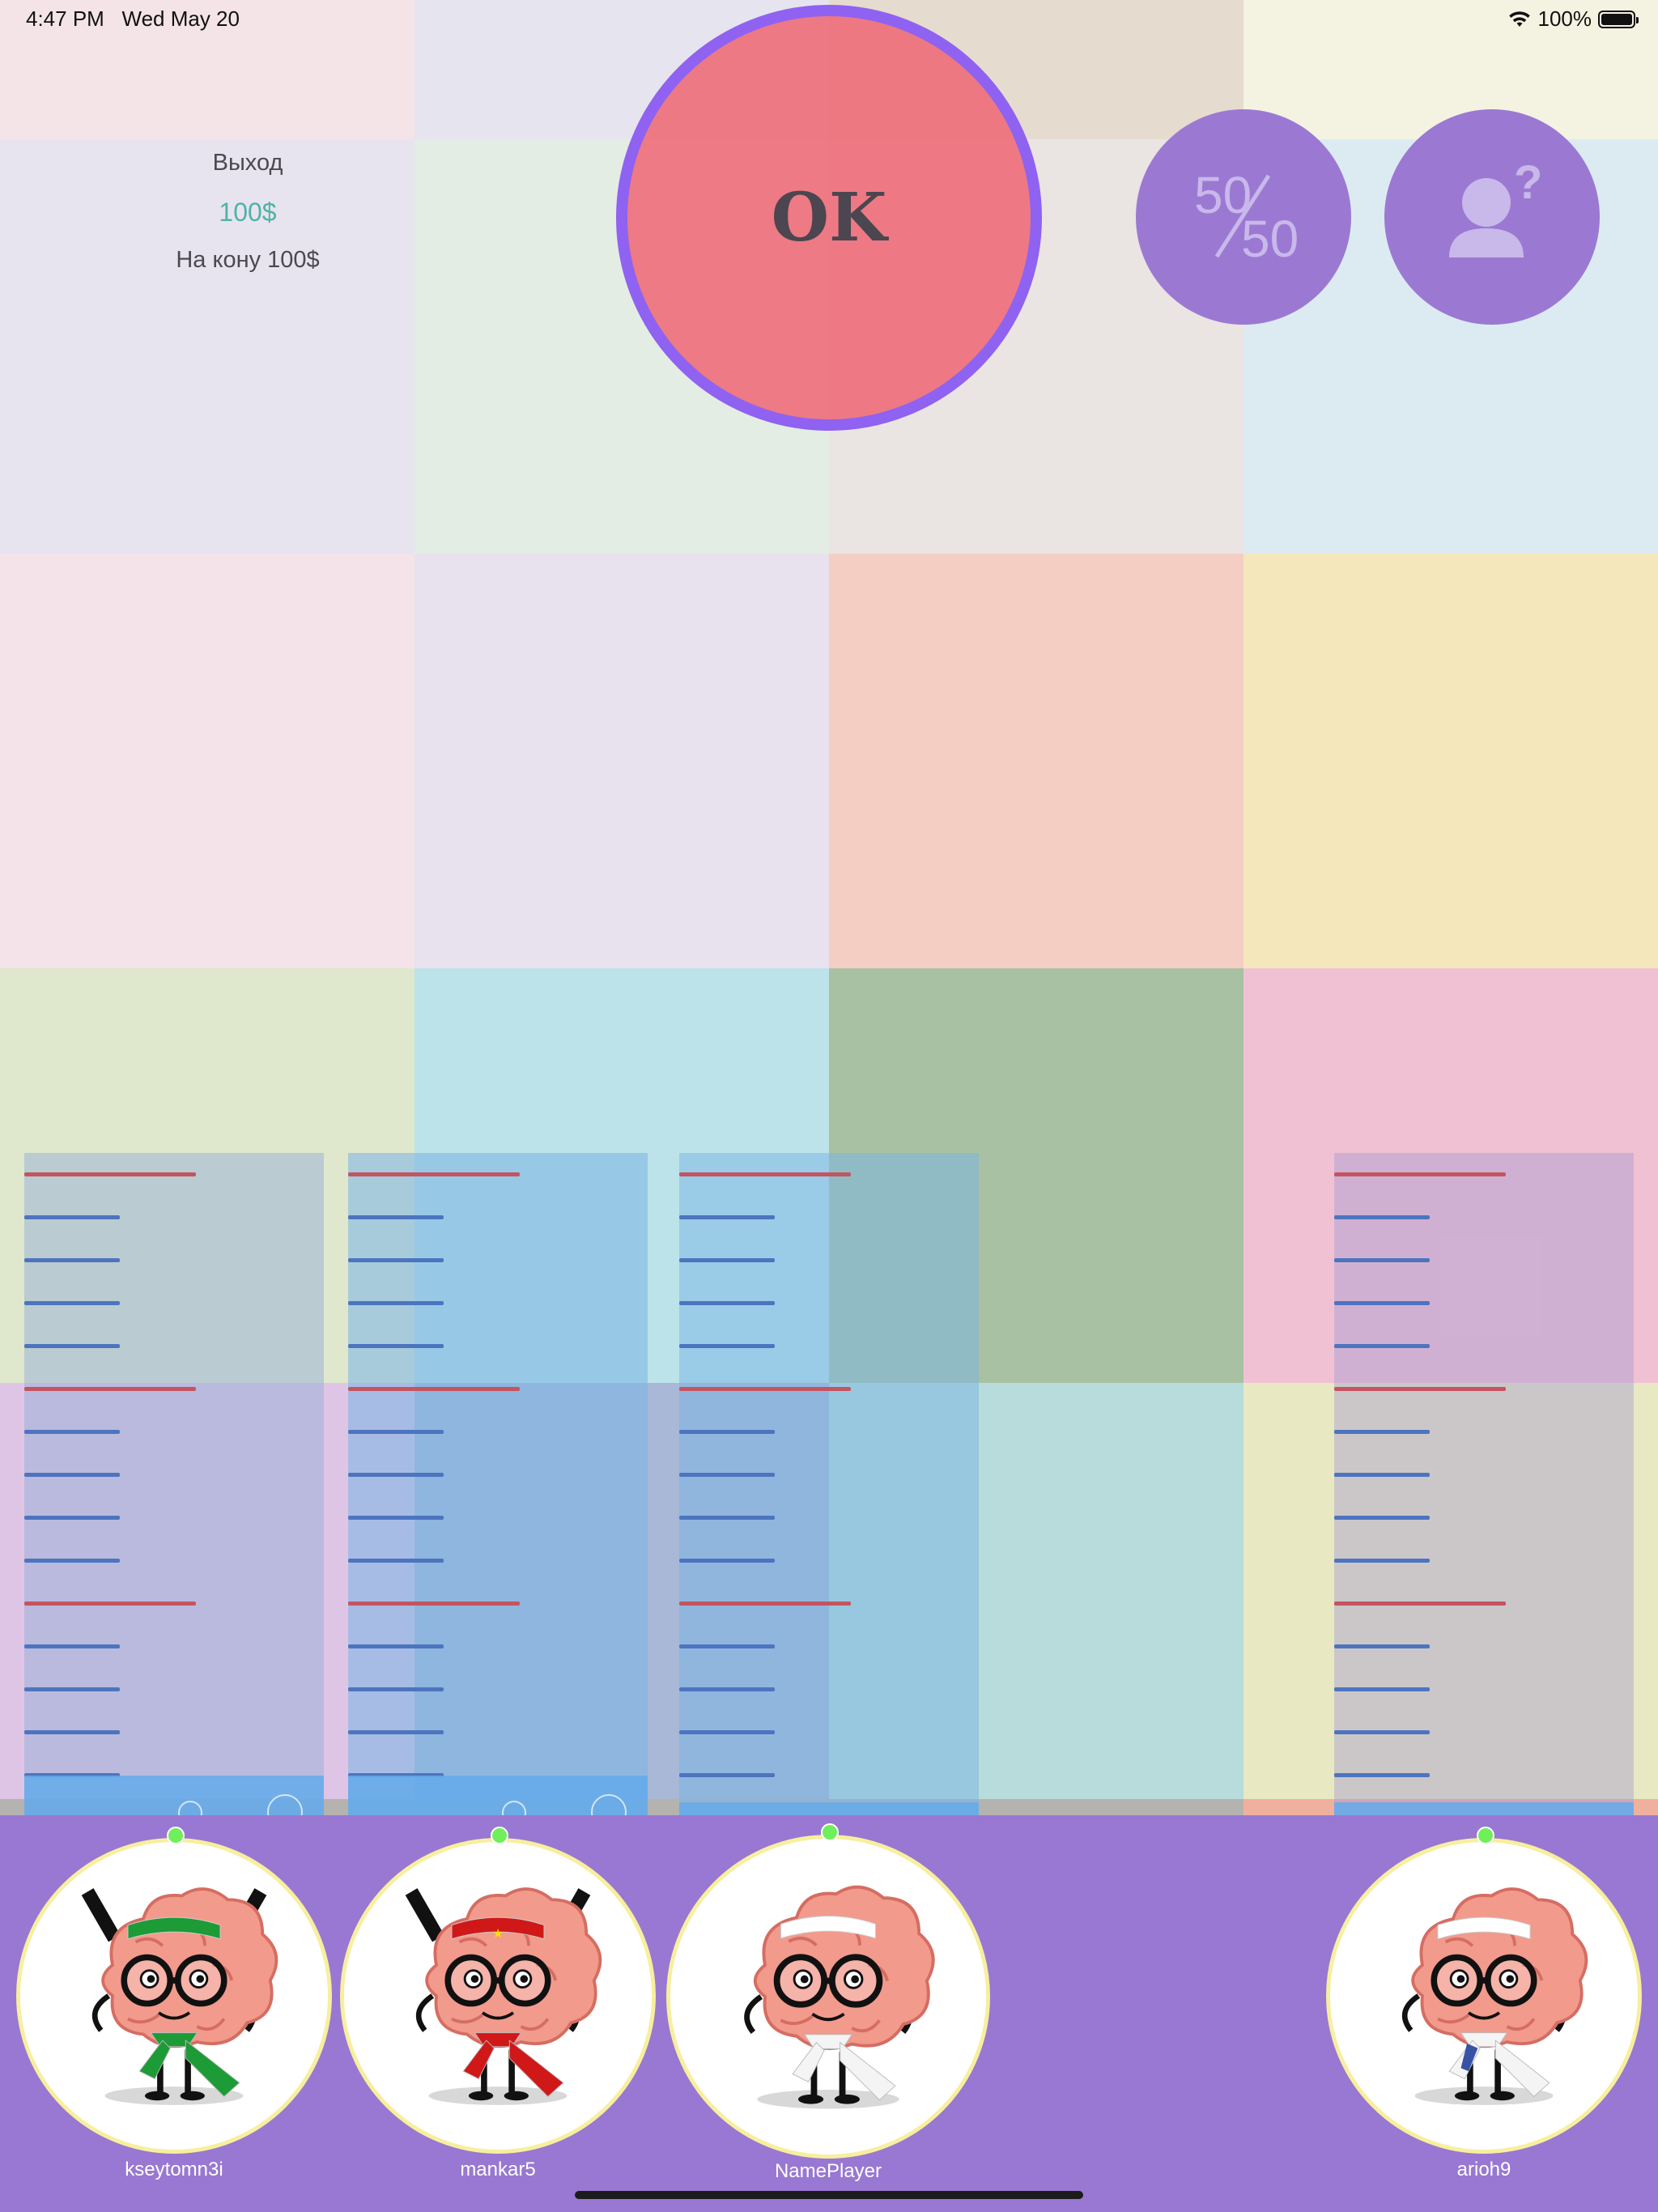  I want to click on player-name: kseytomn3i, so click(174, 2169).